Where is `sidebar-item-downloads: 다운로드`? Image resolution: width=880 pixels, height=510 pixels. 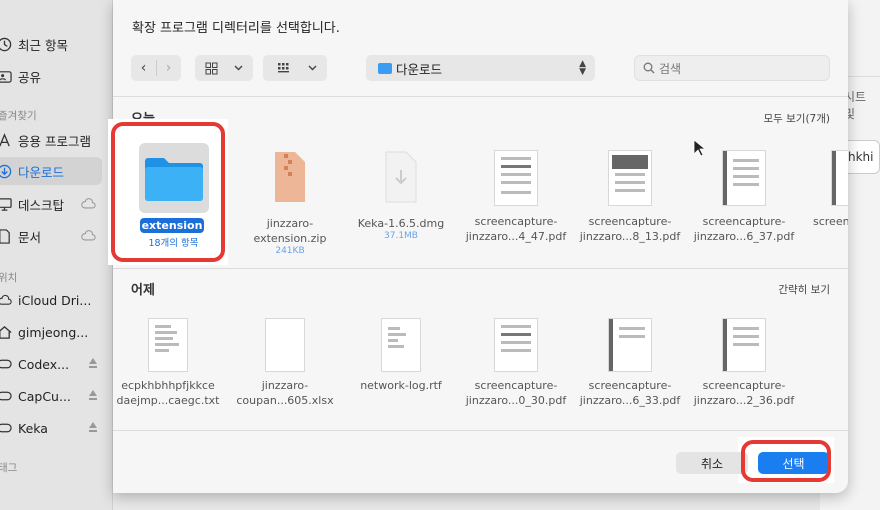
sidebar-item-downloads: 다운로드 is located at coordinates (51, 171).